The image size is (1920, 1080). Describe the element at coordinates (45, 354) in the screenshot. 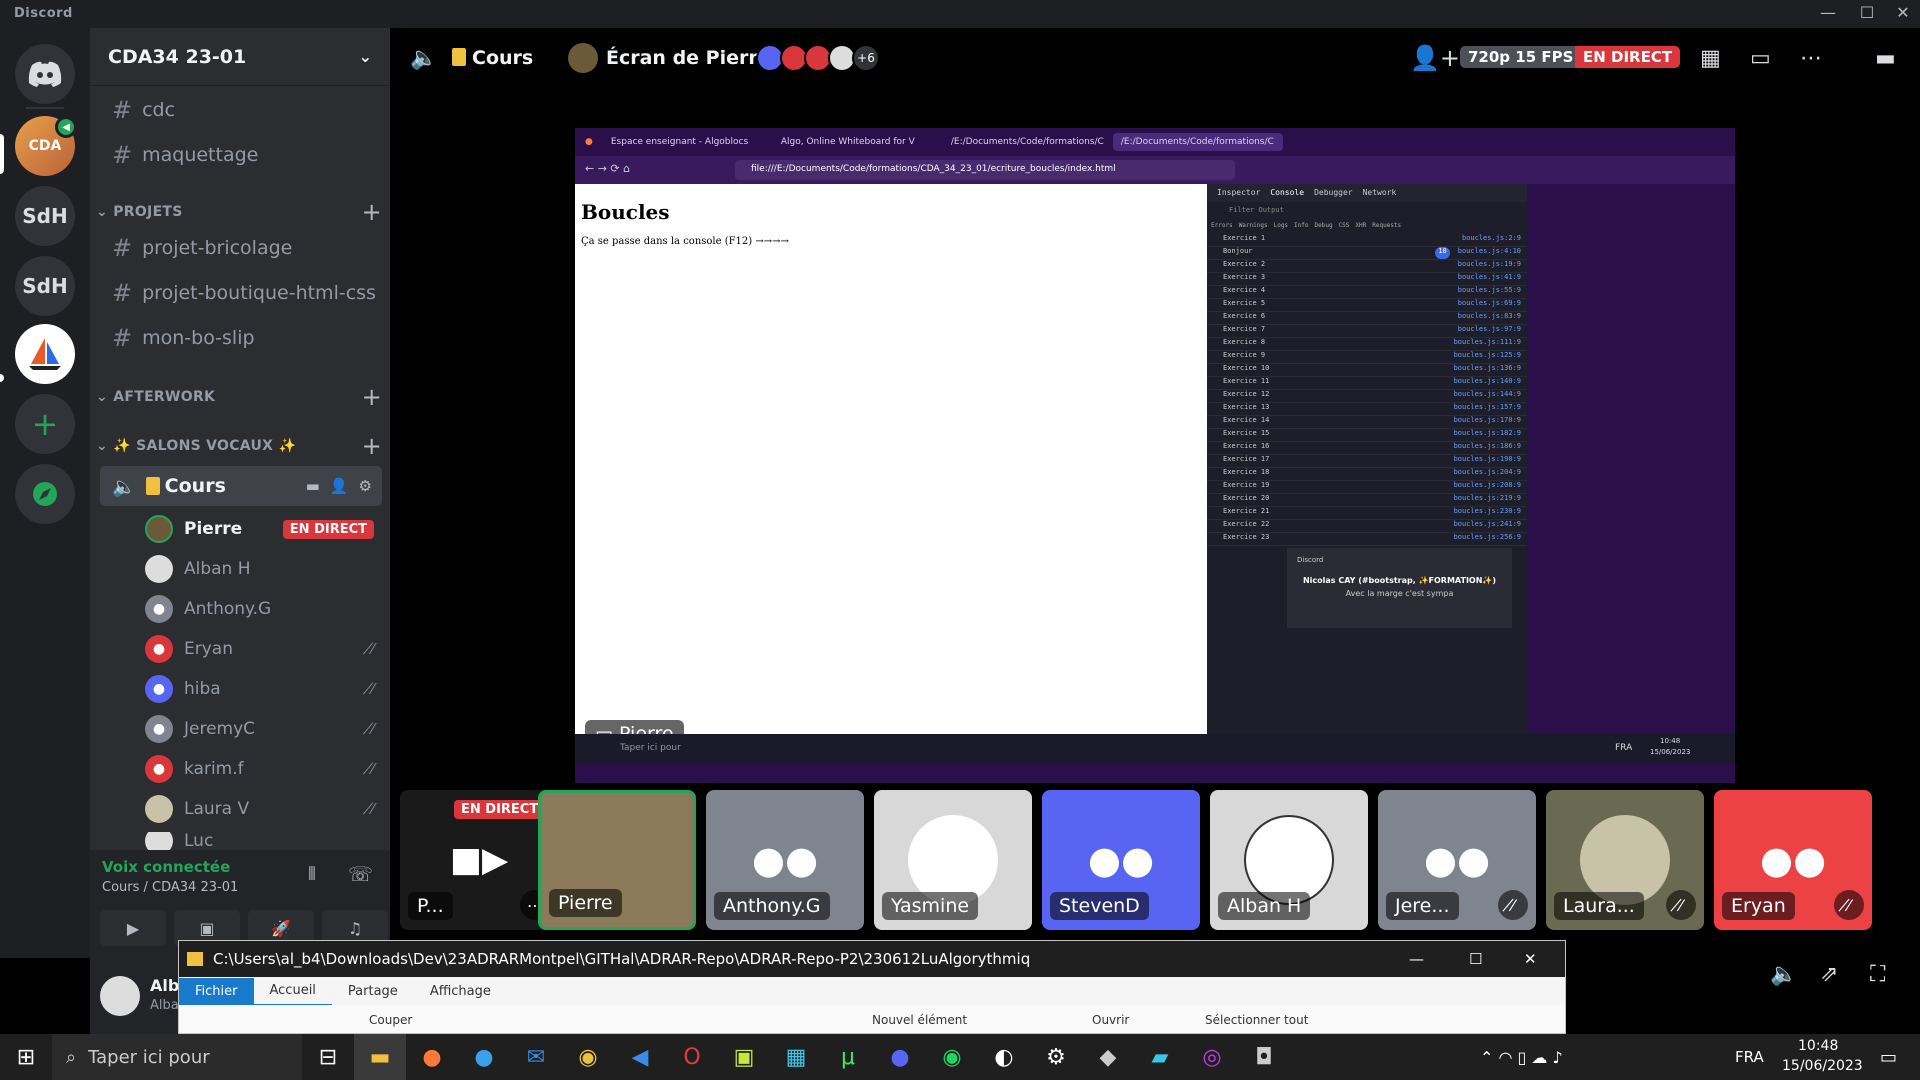

I see `guild-sailboat-icon` at that location.